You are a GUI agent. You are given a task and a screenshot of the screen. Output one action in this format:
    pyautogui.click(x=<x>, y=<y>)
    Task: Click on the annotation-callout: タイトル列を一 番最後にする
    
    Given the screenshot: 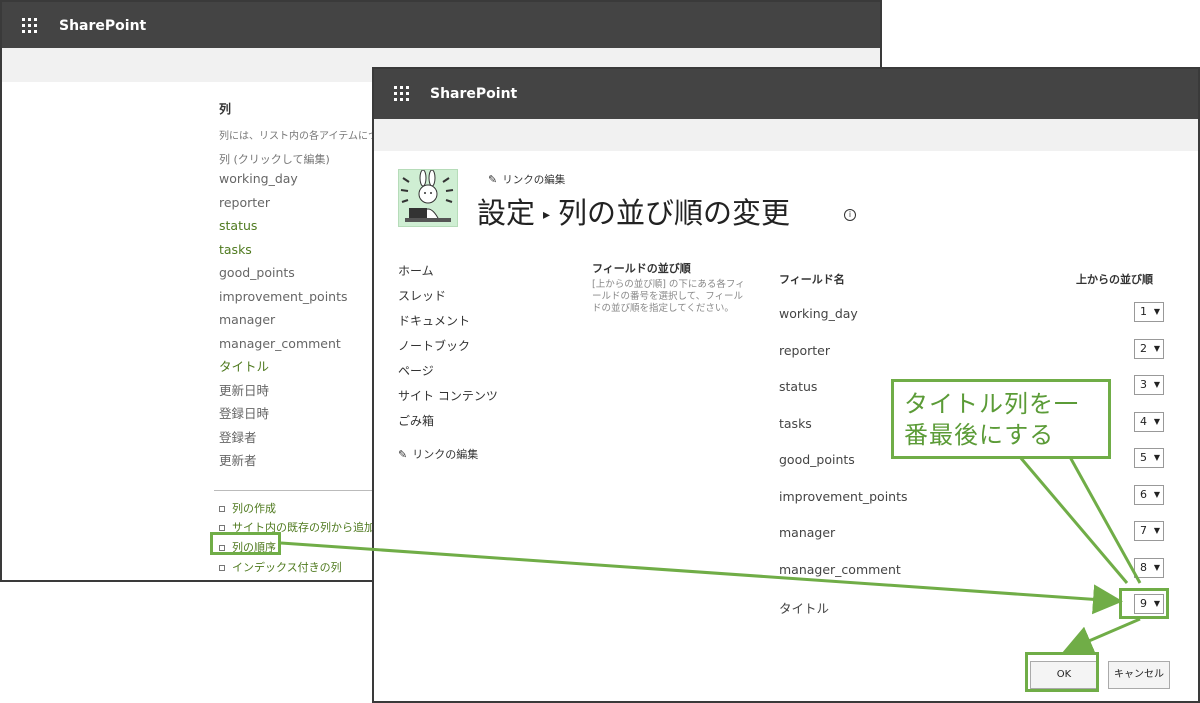 What is the action you would take?
    pyautogui.click(x=1001, y=419)
    